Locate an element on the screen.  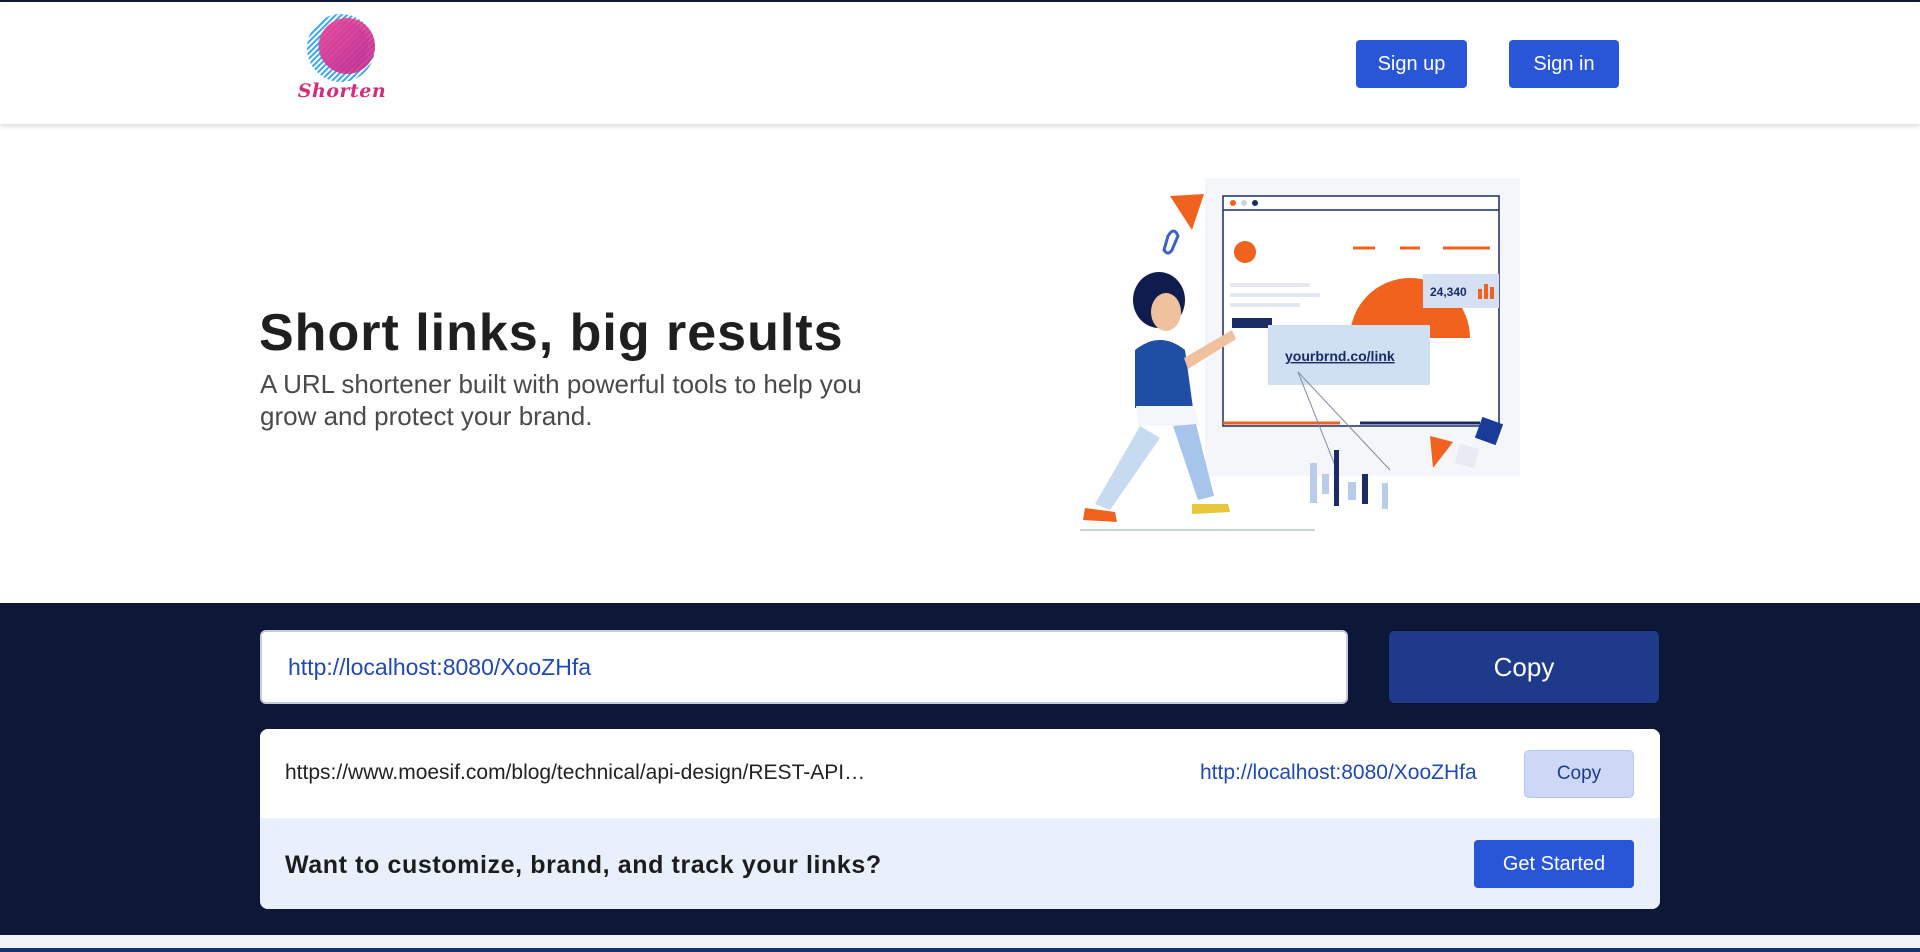
bottom-strip is located at coordinates (960, 943).